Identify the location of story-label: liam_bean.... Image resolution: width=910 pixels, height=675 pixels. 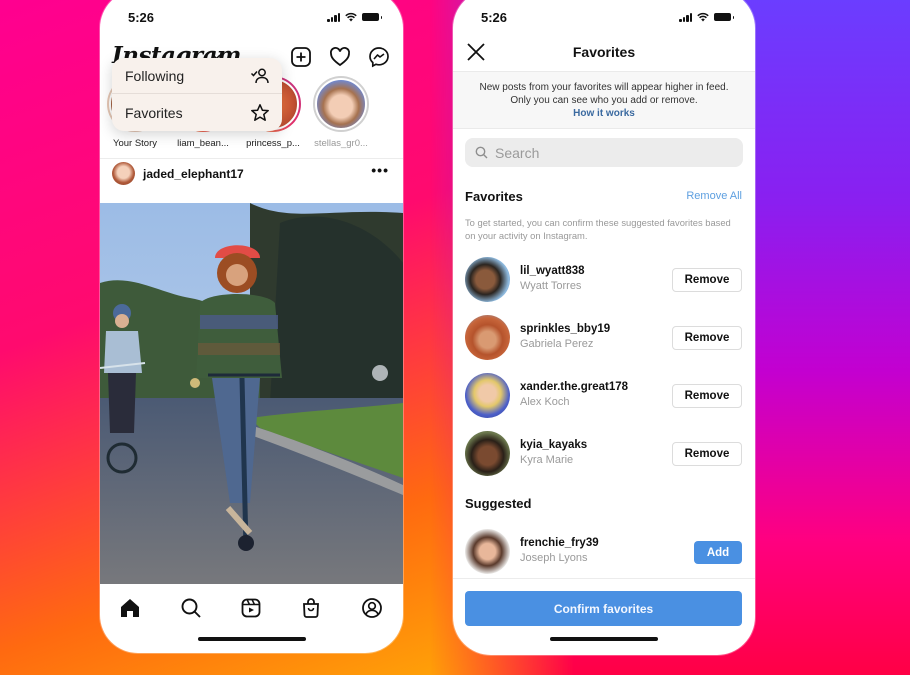
(203, 143).